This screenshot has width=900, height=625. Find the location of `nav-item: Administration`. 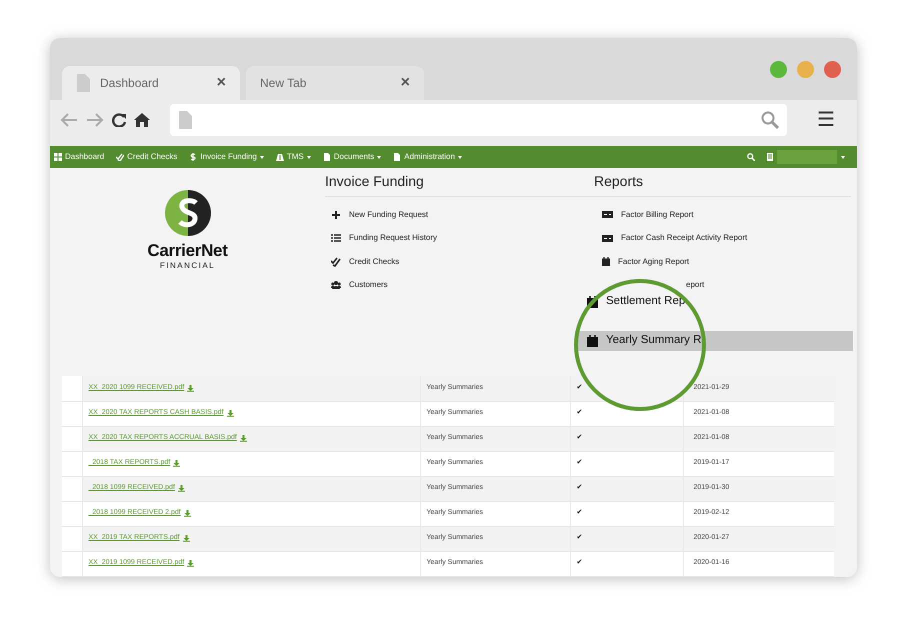

nav-item: Administration is located at coordinates (427, 157).